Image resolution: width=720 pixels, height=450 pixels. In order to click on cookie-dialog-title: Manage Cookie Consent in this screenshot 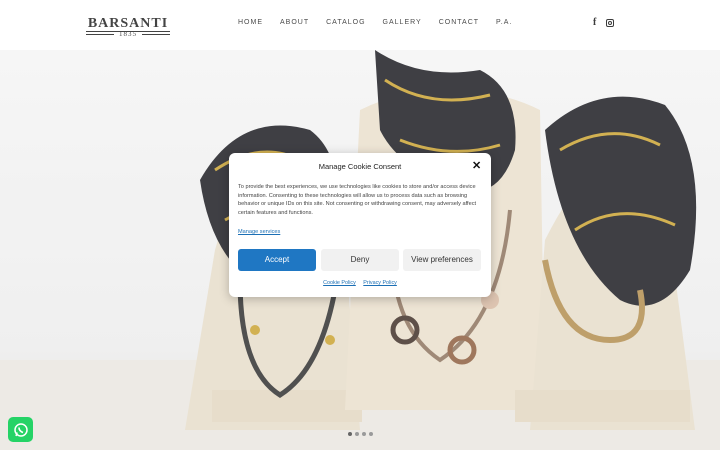, I will do `click(360, 166)`.